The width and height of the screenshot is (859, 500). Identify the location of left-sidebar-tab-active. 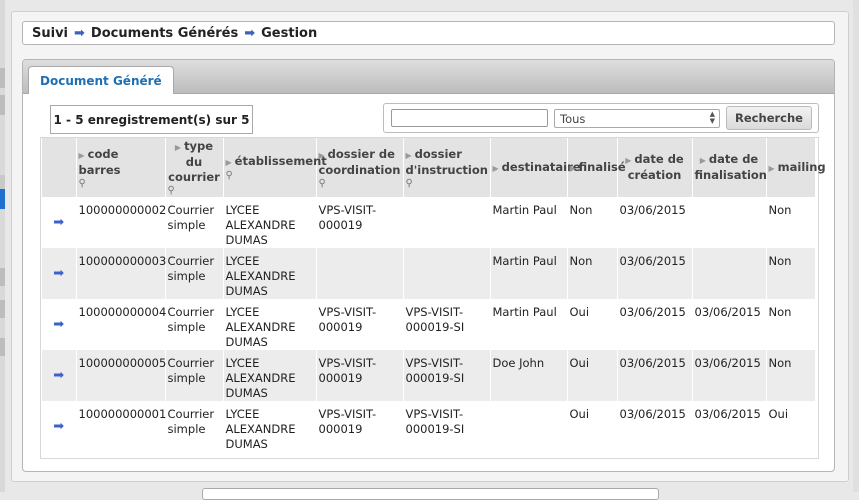
(2, 199).